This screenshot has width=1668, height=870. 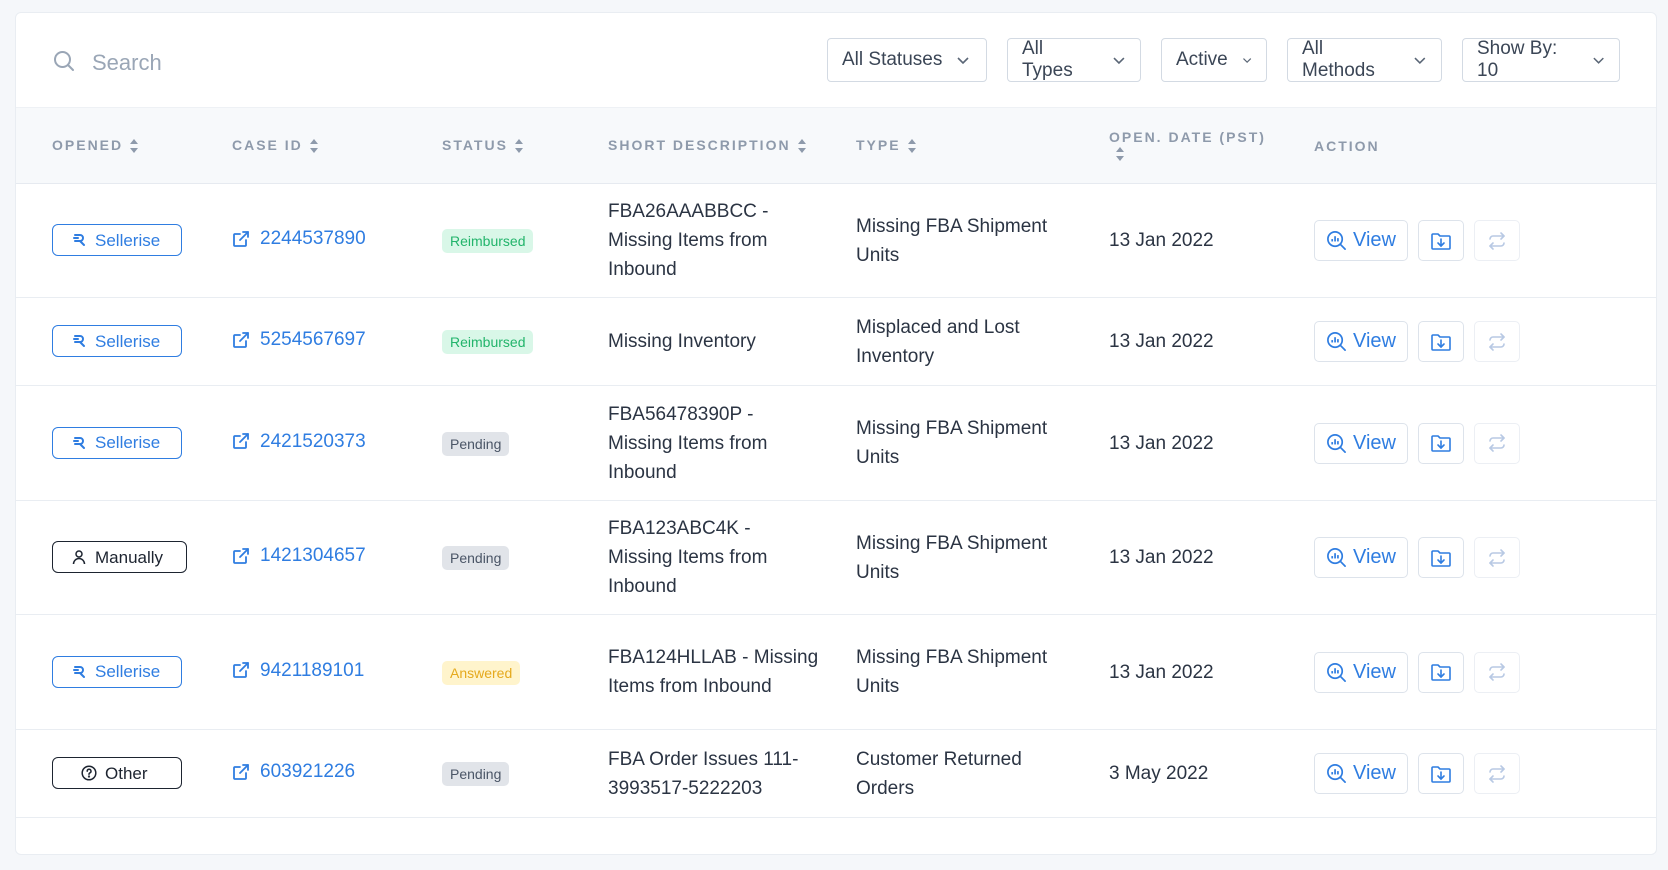 What do you see at coordinates (1517, 59) in the screenshot?
I see `page-size-label: Show By: 10` at bounding box center [1517, 59].